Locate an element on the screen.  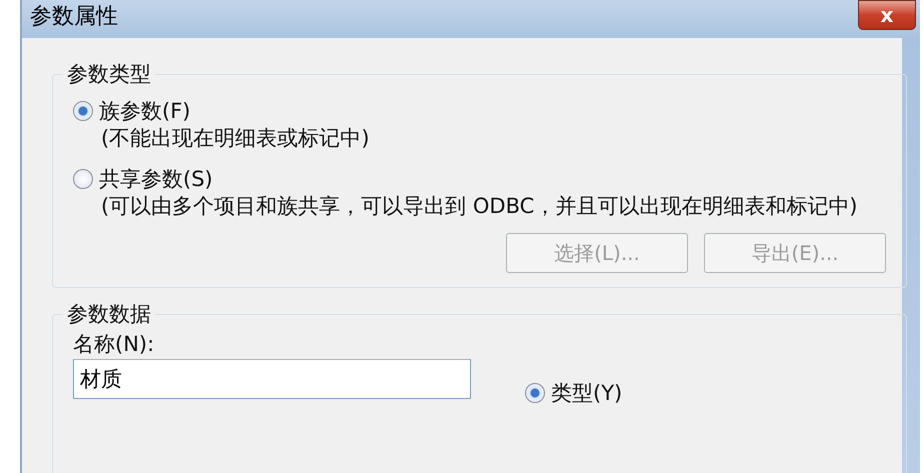
radio-label: 族参数(F) is located at coordinates (144, 111).